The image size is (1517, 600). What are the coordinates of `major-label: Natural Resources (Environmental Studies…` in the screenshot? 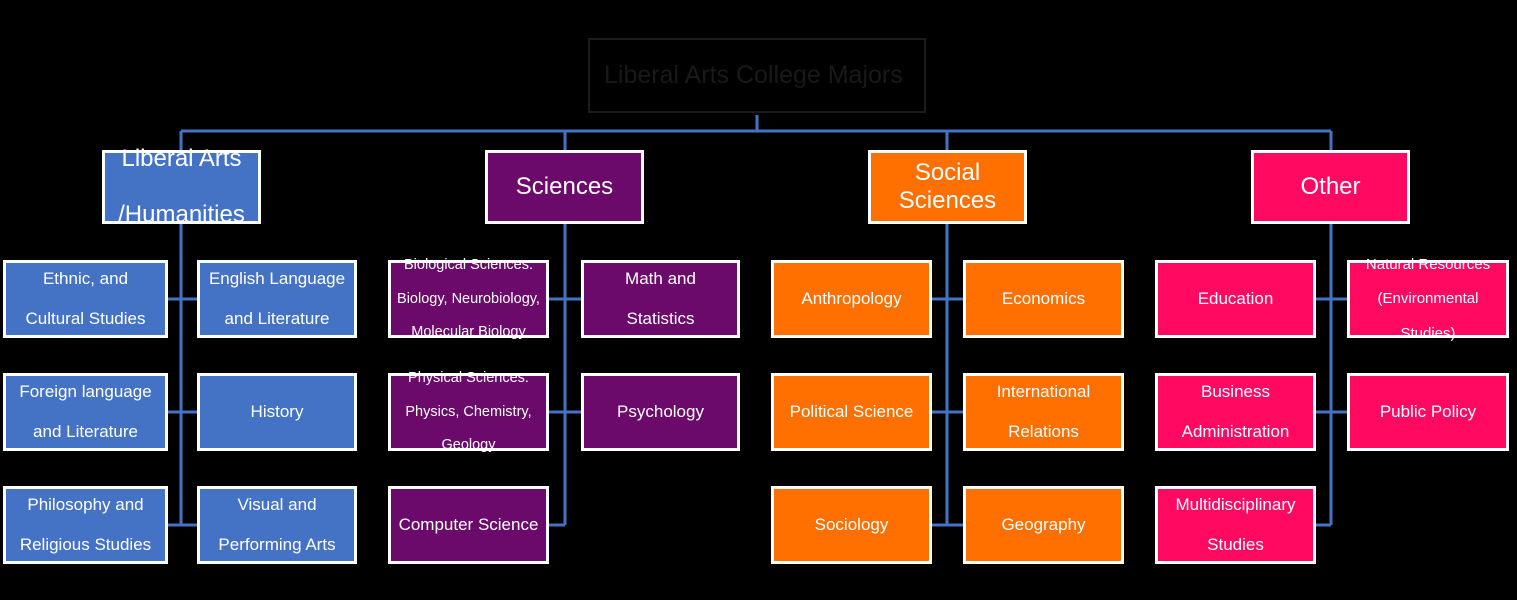 It's located at (1428, 299).